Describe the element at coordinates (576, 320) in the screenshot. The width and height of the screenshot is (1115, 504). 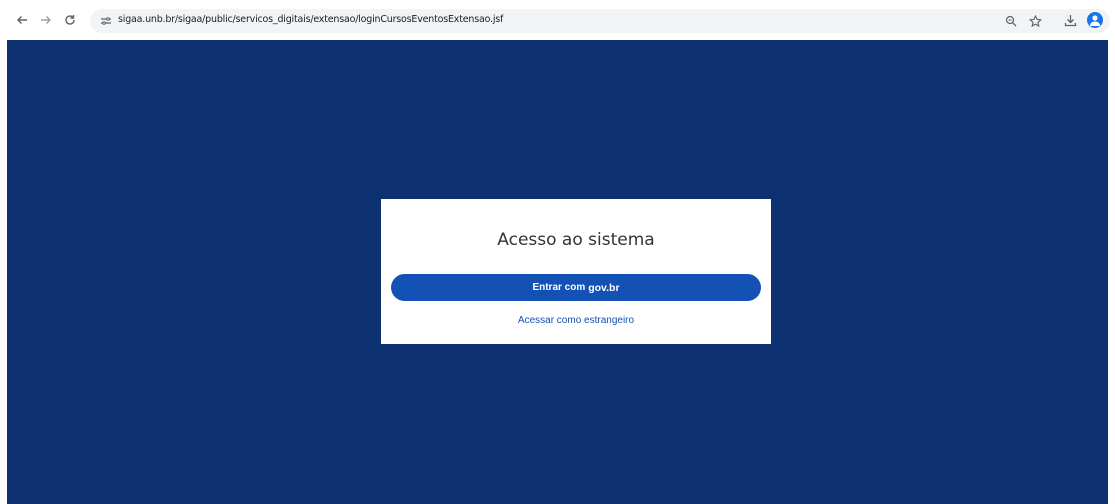
I see `foreign-access-link: Acessar como estrangeiro` at that location.